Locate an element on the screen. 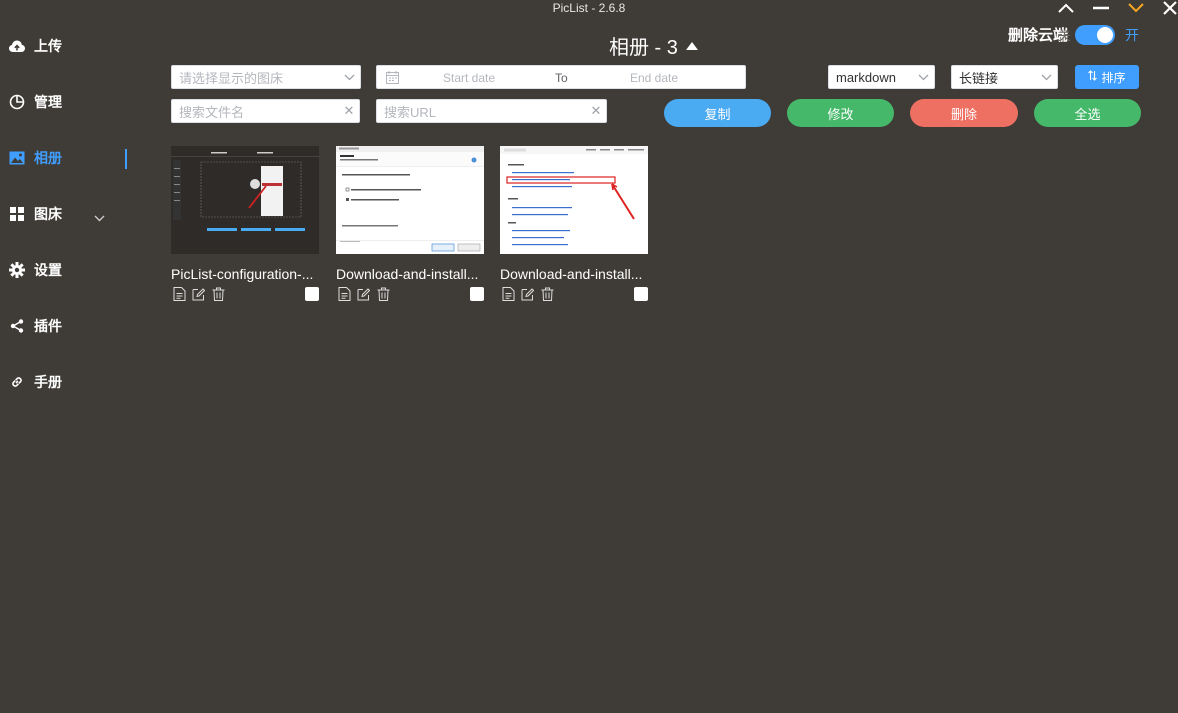 The height and width of the screenshot is (713, 1178). sidebar-item-picbed: 图床 is located at coordinates (65, 214).